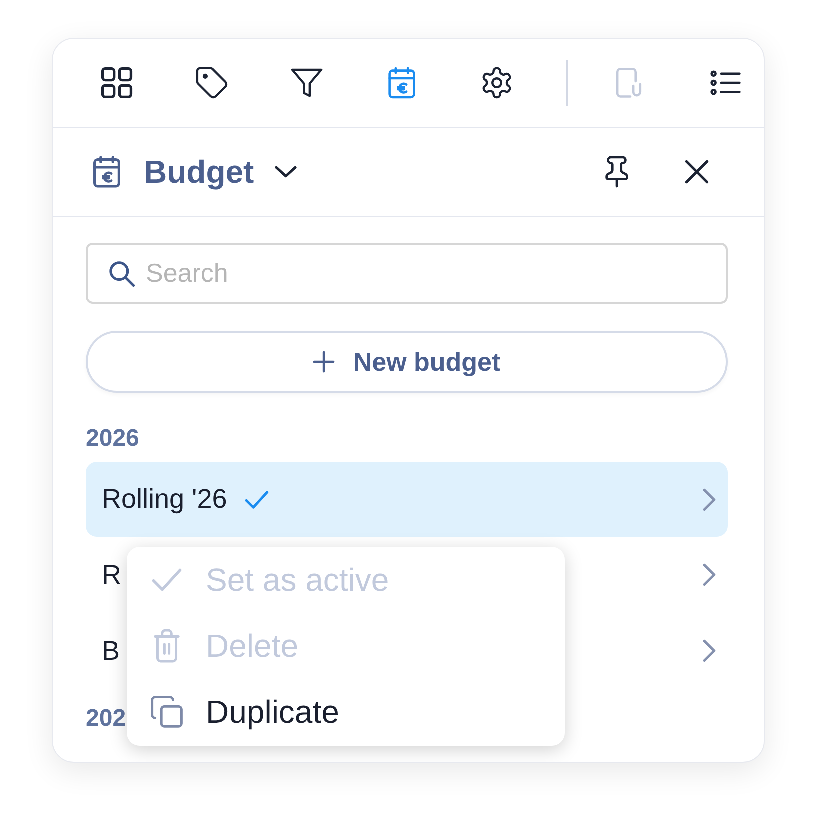  What do you see at coordinates (106, 719) in the screenshot?
I see `year-heading: 202` at bounding box center [106, 719].